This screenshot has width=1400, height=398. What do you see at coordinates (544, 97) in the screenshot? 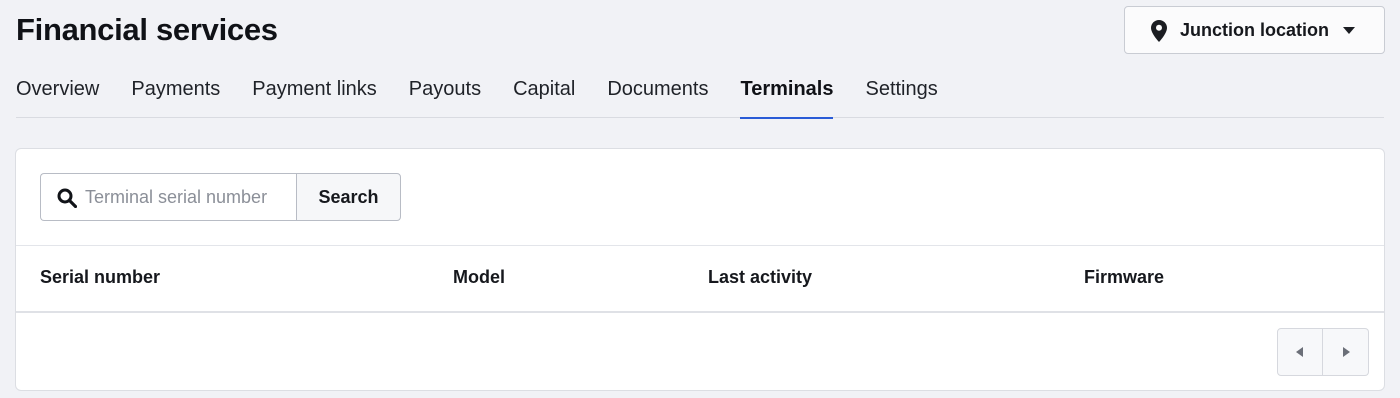
I see `tab-capital: Capital` at bounding box center [544, 97].